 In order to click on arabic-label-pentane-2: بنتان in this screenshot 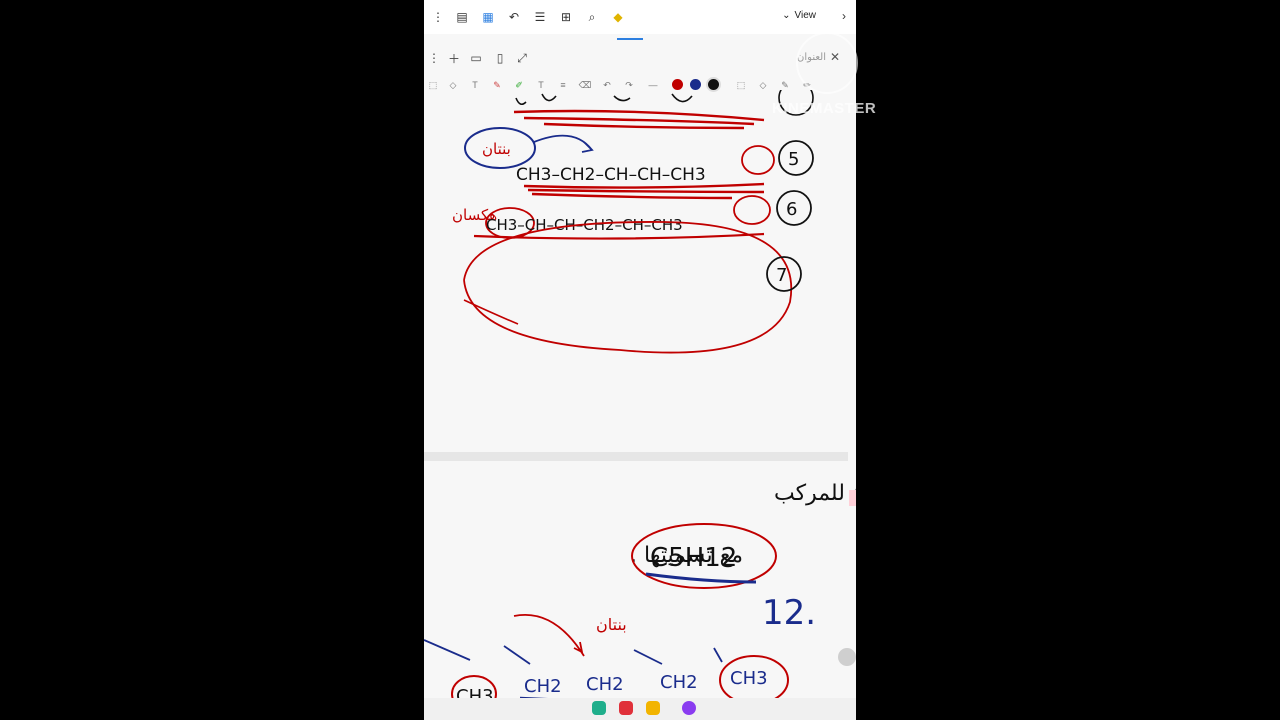, I will do `click(611, 624)`.